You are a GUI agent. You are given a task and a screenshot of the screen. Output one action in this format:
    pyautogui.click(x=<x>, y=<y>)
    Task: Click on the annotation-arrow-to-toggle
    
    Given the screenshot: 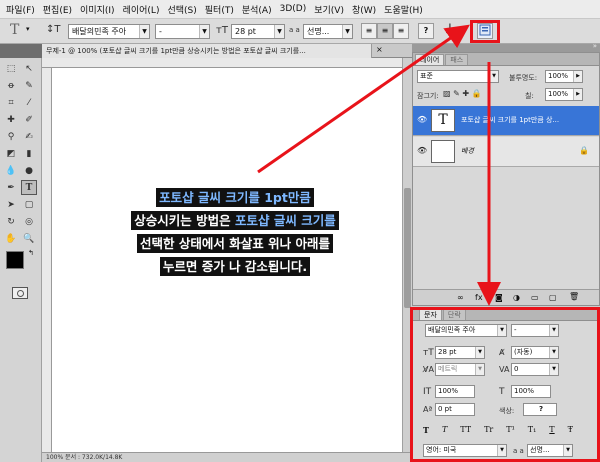 What is the action you would take?
    pyautogui.click(x=363, y=99)
    